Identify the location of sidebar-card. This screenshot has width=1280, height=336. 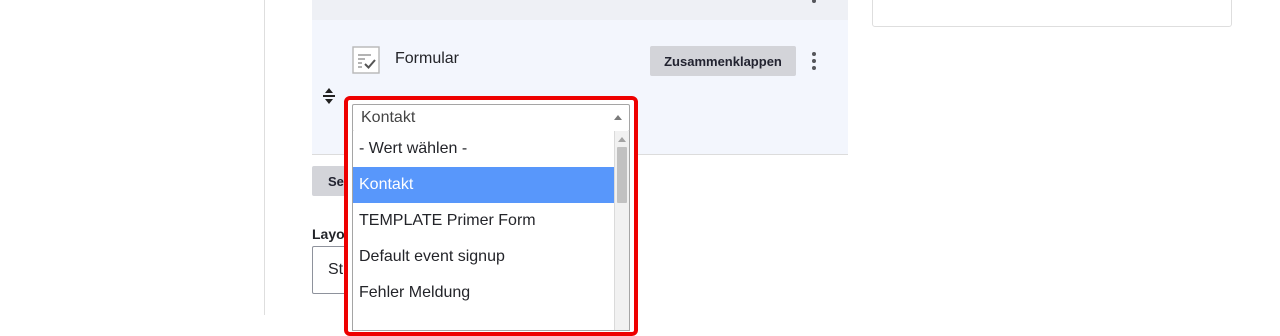
(1052, 13).